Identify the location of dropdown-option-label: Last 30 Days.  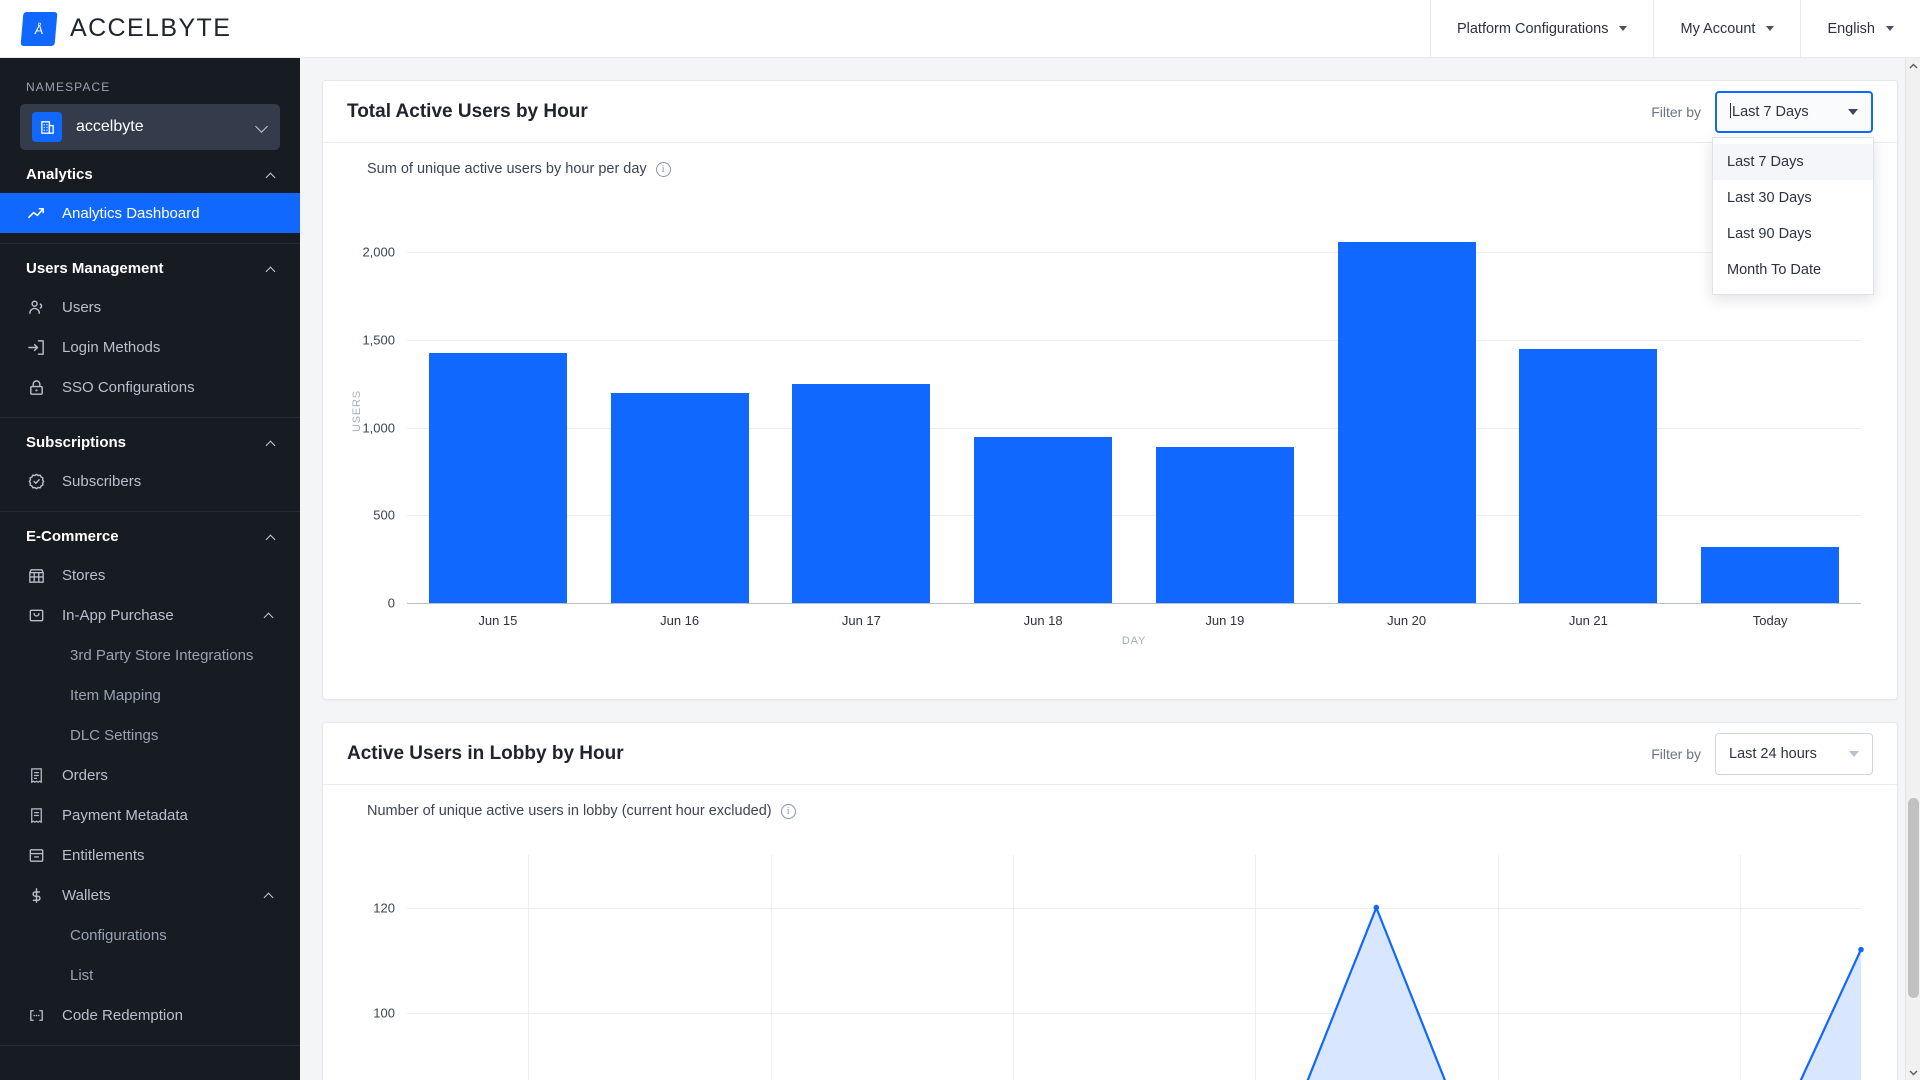
(1769, 197).